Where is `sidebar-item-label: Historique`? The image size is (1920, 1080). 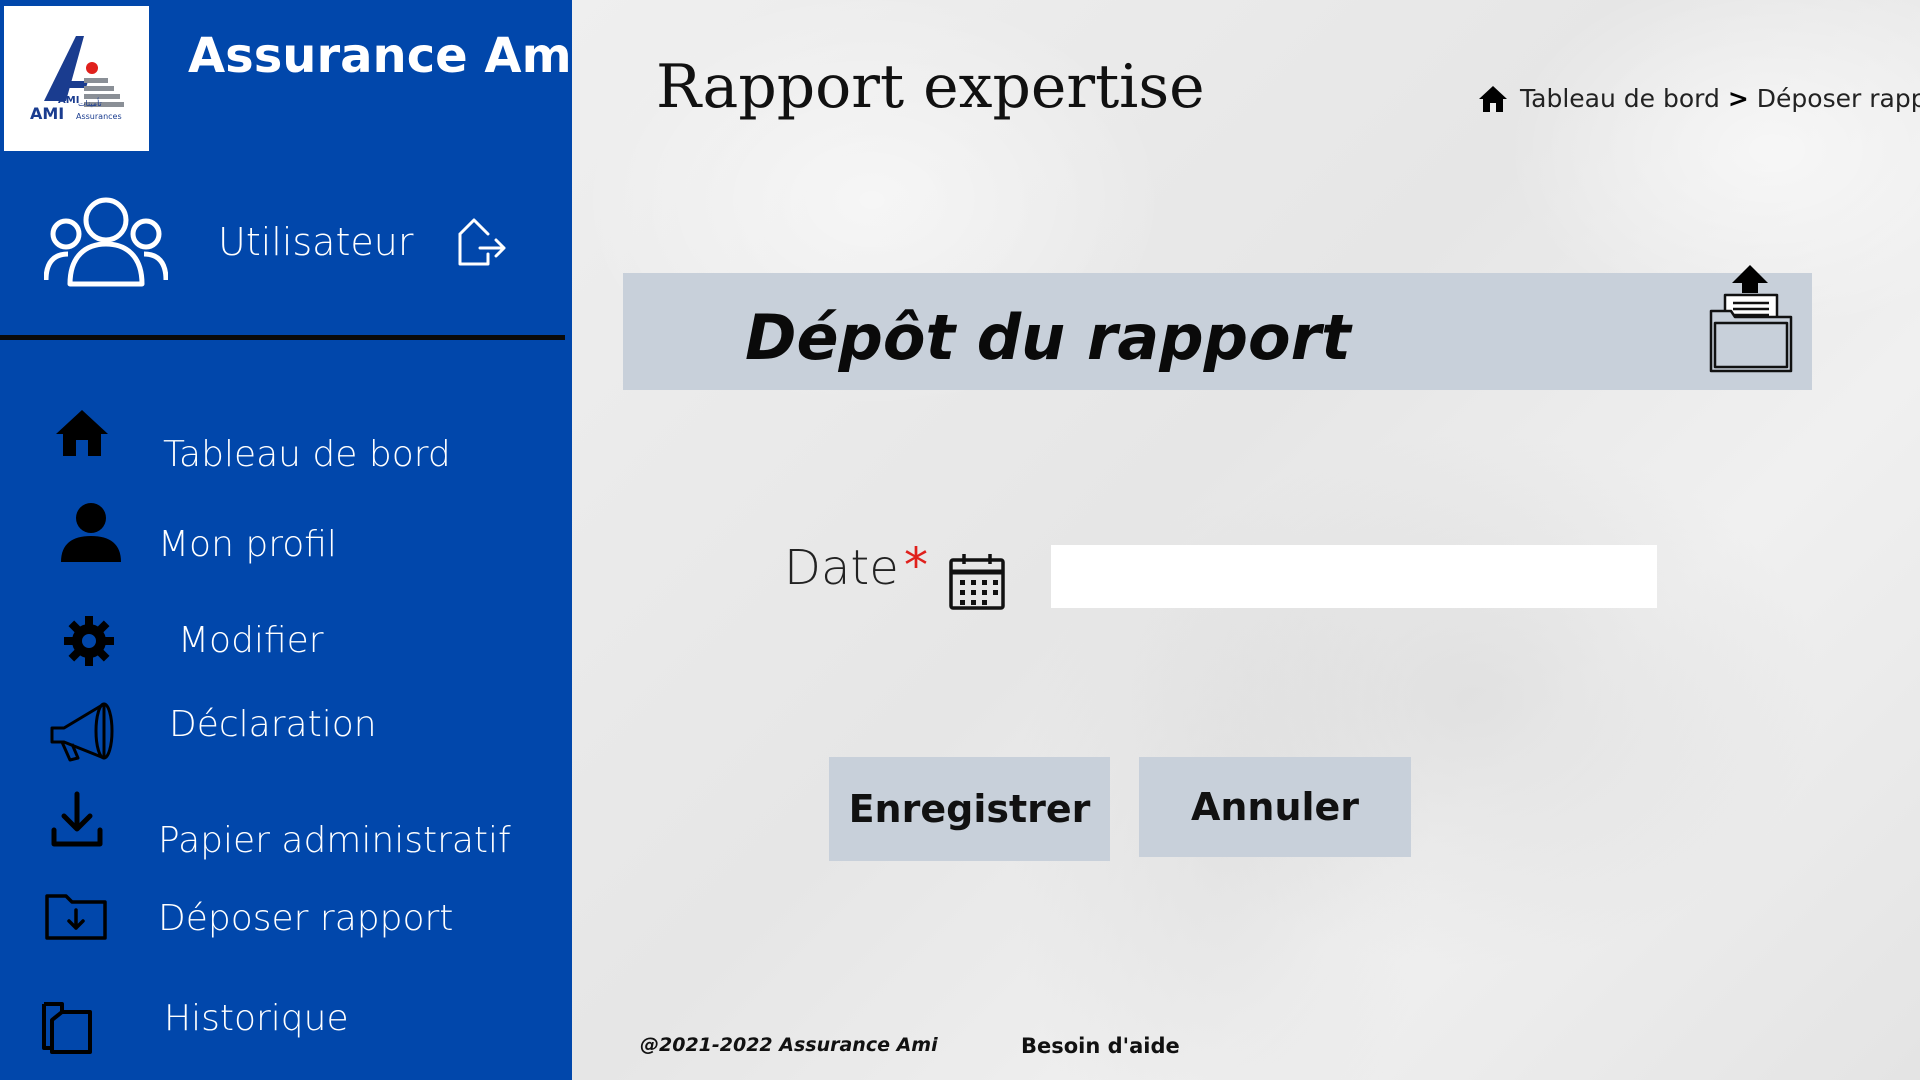
sidebar-item-label: Historique is located at coordinates (256, 1018).